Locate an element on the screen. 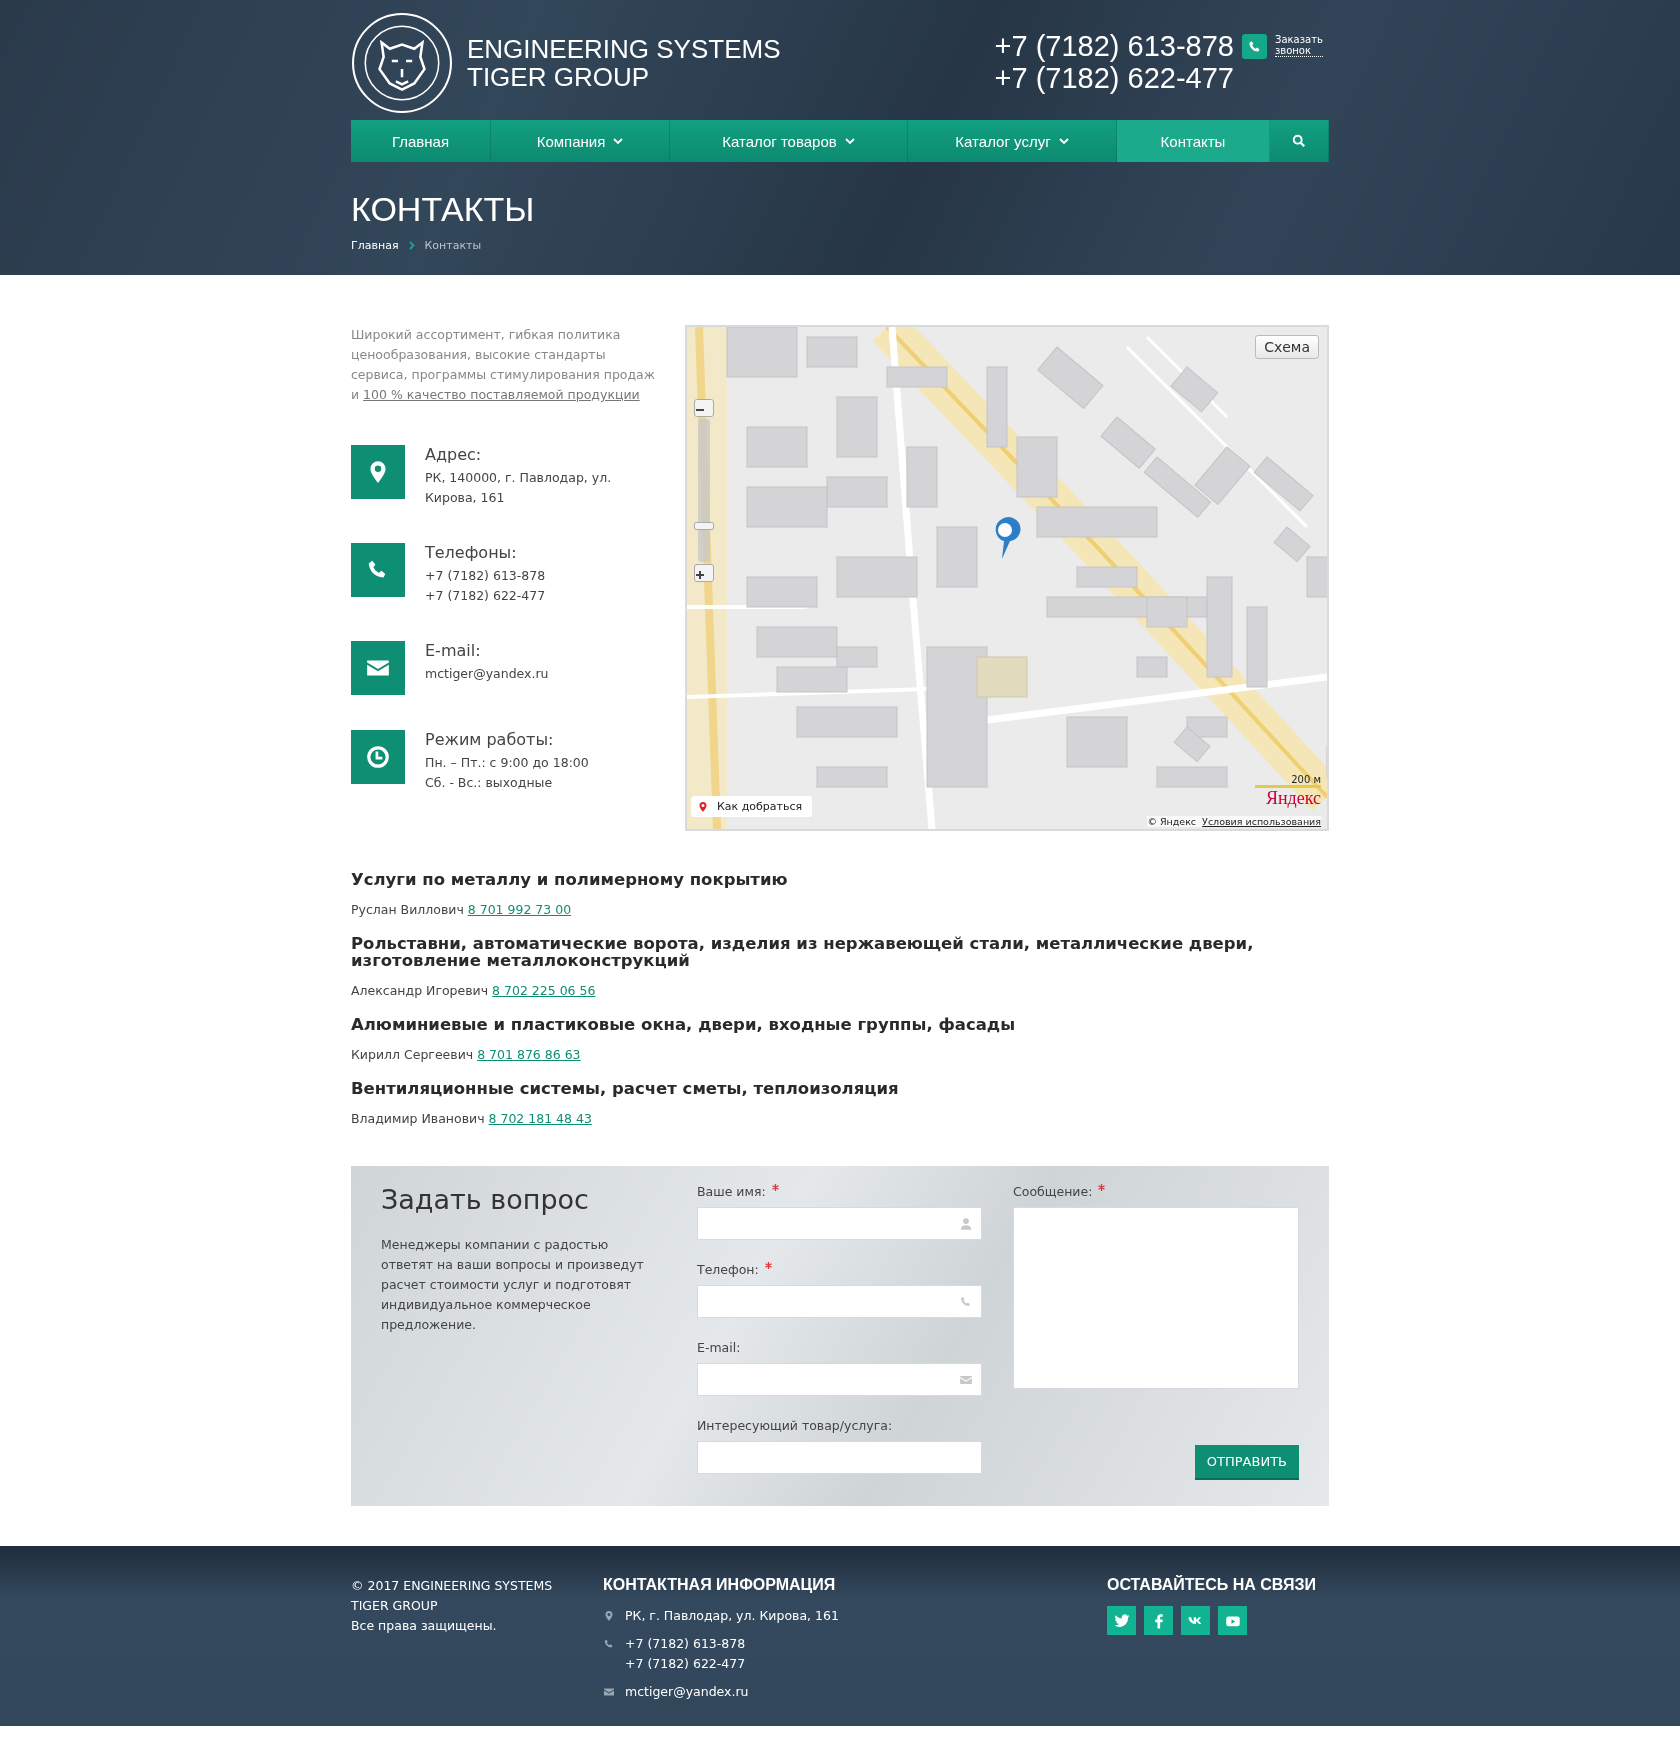 This screenshot has width=1680, height=1752. company-name: ENGINEERING SYSTEMS TIGER GROUP is located at coordinates (624, 63).